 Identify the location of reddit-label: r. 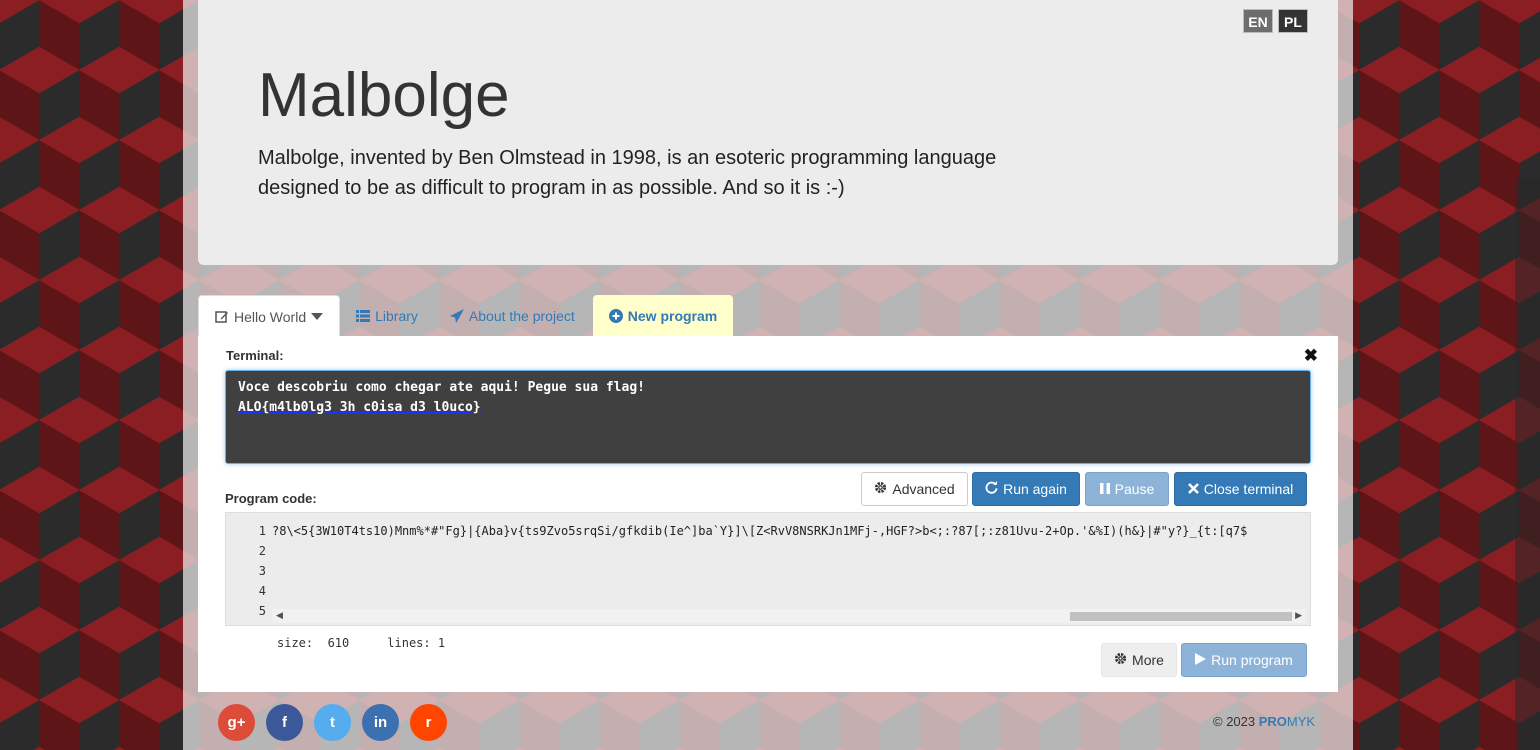
(428, 722).